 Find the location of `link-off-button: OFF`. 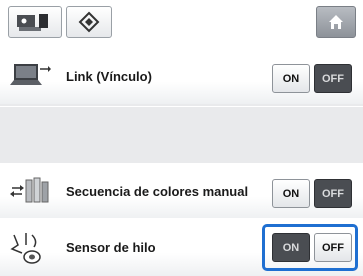

link-off-button: OFF is located at coordinates (333, 78).